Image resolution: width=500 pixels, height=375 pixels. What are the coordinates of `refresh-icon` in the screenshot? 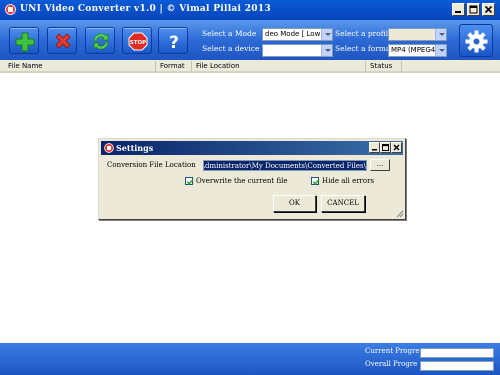 It's located at (101, 41).